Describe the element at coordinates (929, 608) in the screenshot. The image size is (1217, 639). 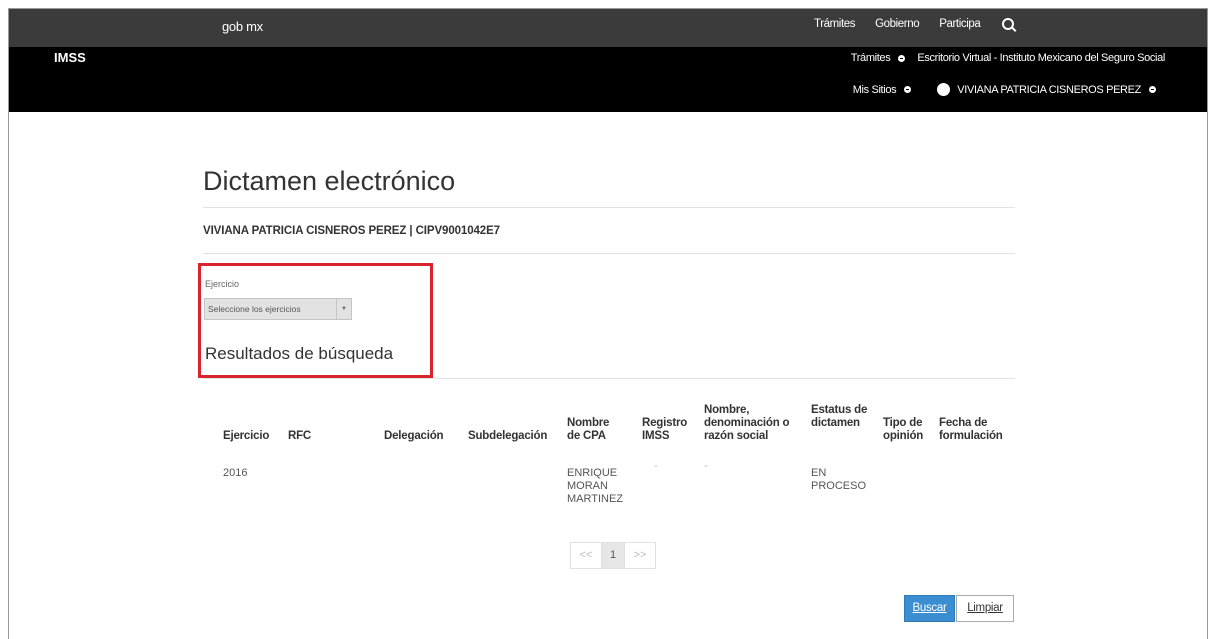
I see `buscar-button: Buscar` at that location.